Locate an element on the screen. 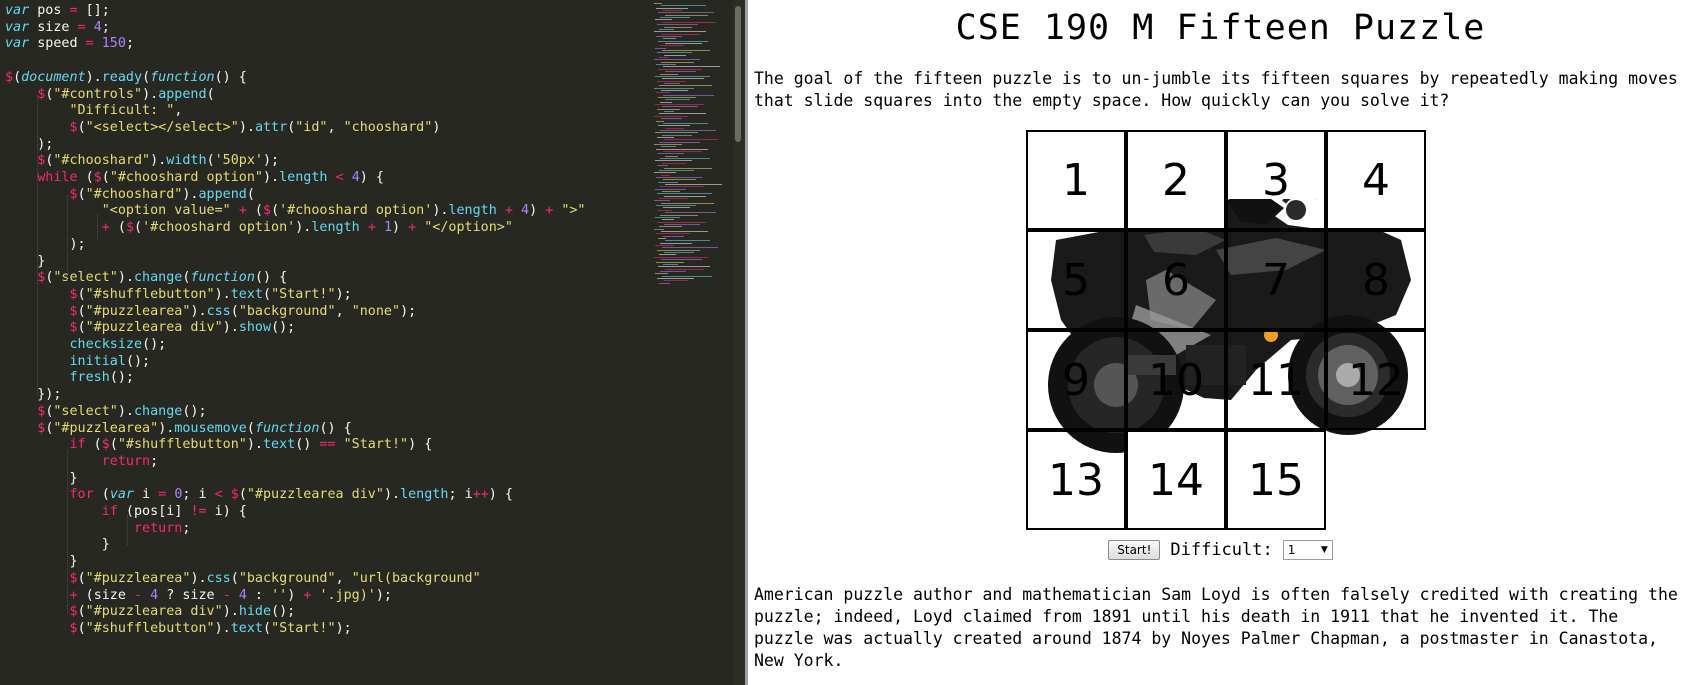 The image size is (1693, 685). puzzle-tile: 2 is located at coordinates (1176, 180).